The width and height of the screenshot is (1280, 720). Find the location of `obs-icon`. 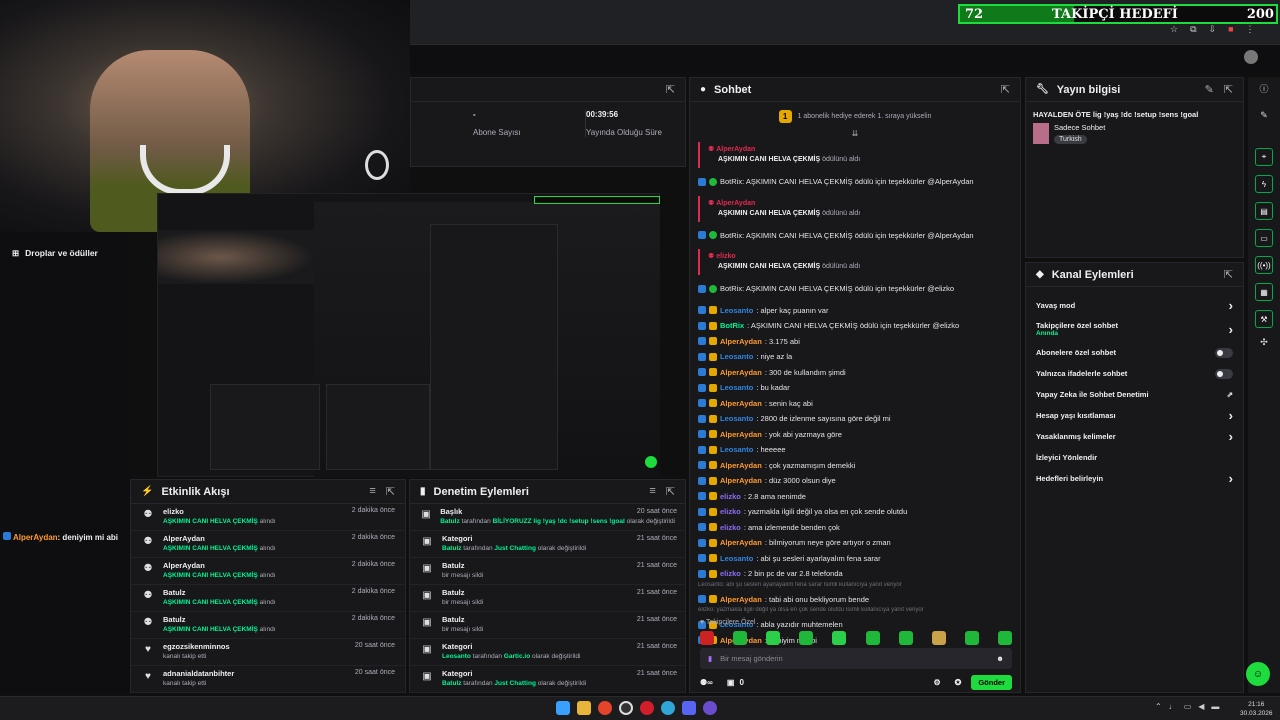

obs-icon is located at coordinates (626, 708).